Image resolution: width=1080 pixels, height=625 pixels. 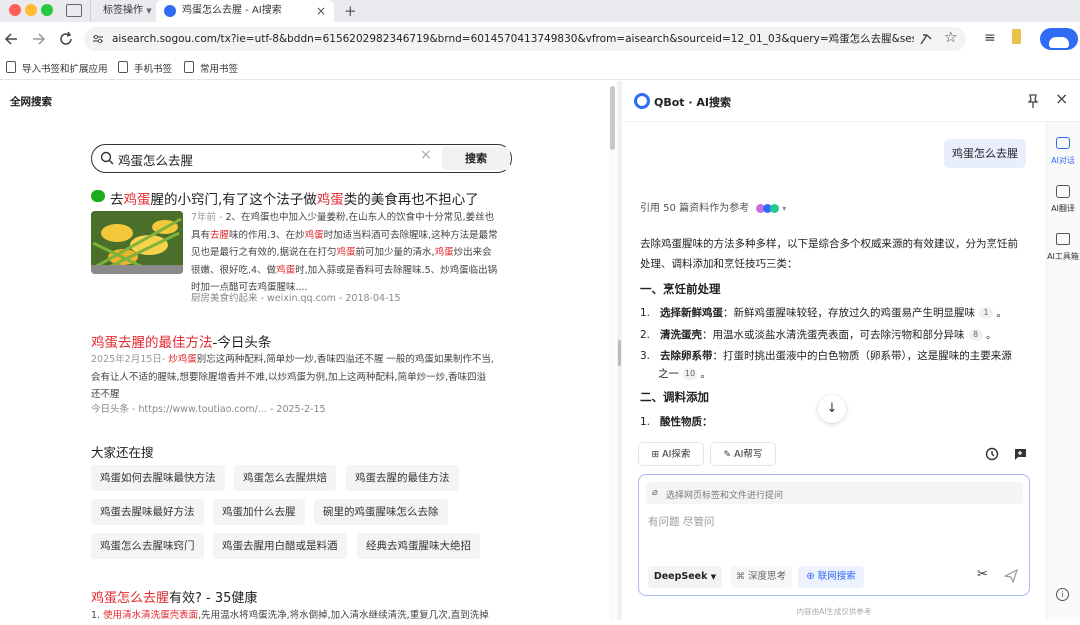 I want to click on tab-active: 鸡蛋怎么去腥 - AI搜索 ×, so click(x=245, y=11).